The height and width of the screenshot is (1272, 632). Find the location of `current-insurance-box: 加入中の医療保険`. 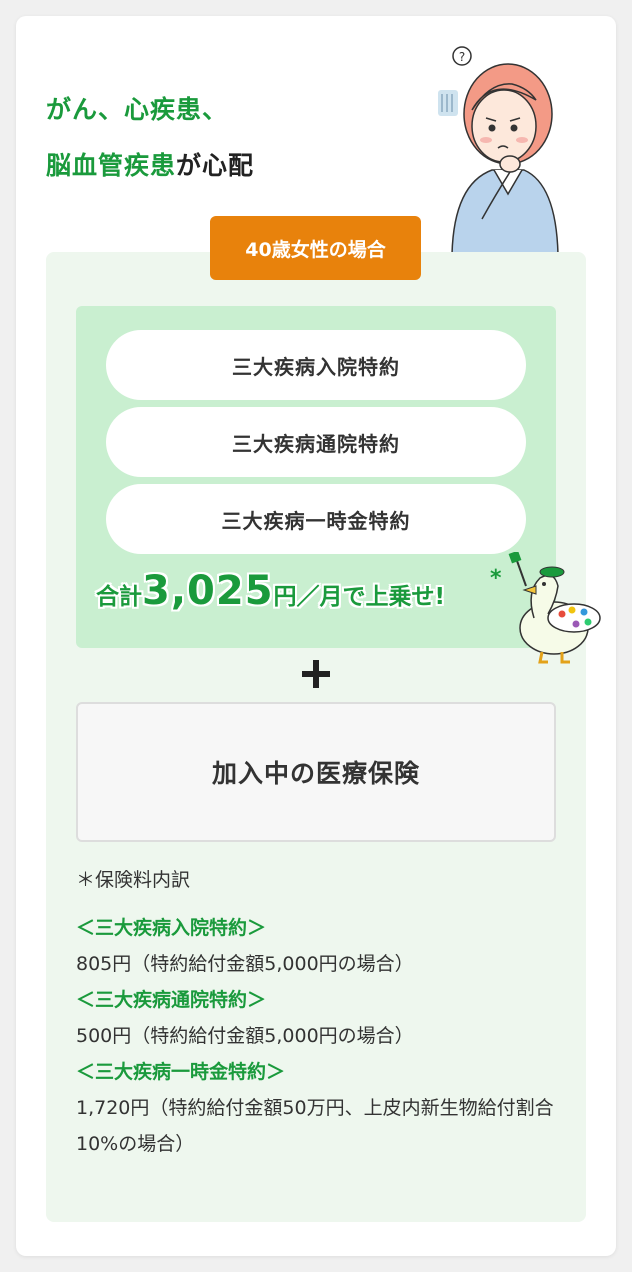

current-insurance-box: 加入中の医療保険 is located at coordinates (316, 772).